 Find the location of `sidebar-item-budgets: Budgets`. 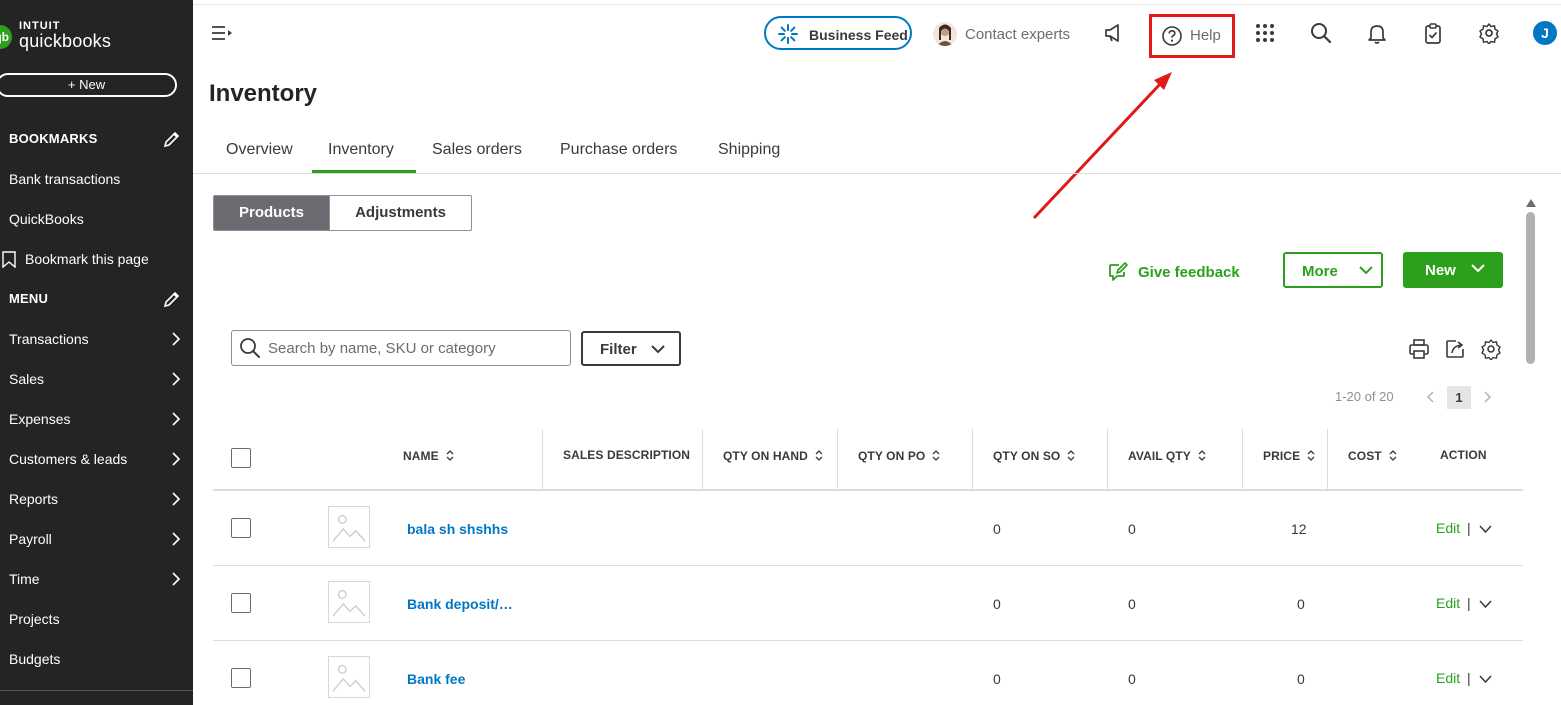

sidebar-item-budgets: Budgets is located at coordinates (96, 659).